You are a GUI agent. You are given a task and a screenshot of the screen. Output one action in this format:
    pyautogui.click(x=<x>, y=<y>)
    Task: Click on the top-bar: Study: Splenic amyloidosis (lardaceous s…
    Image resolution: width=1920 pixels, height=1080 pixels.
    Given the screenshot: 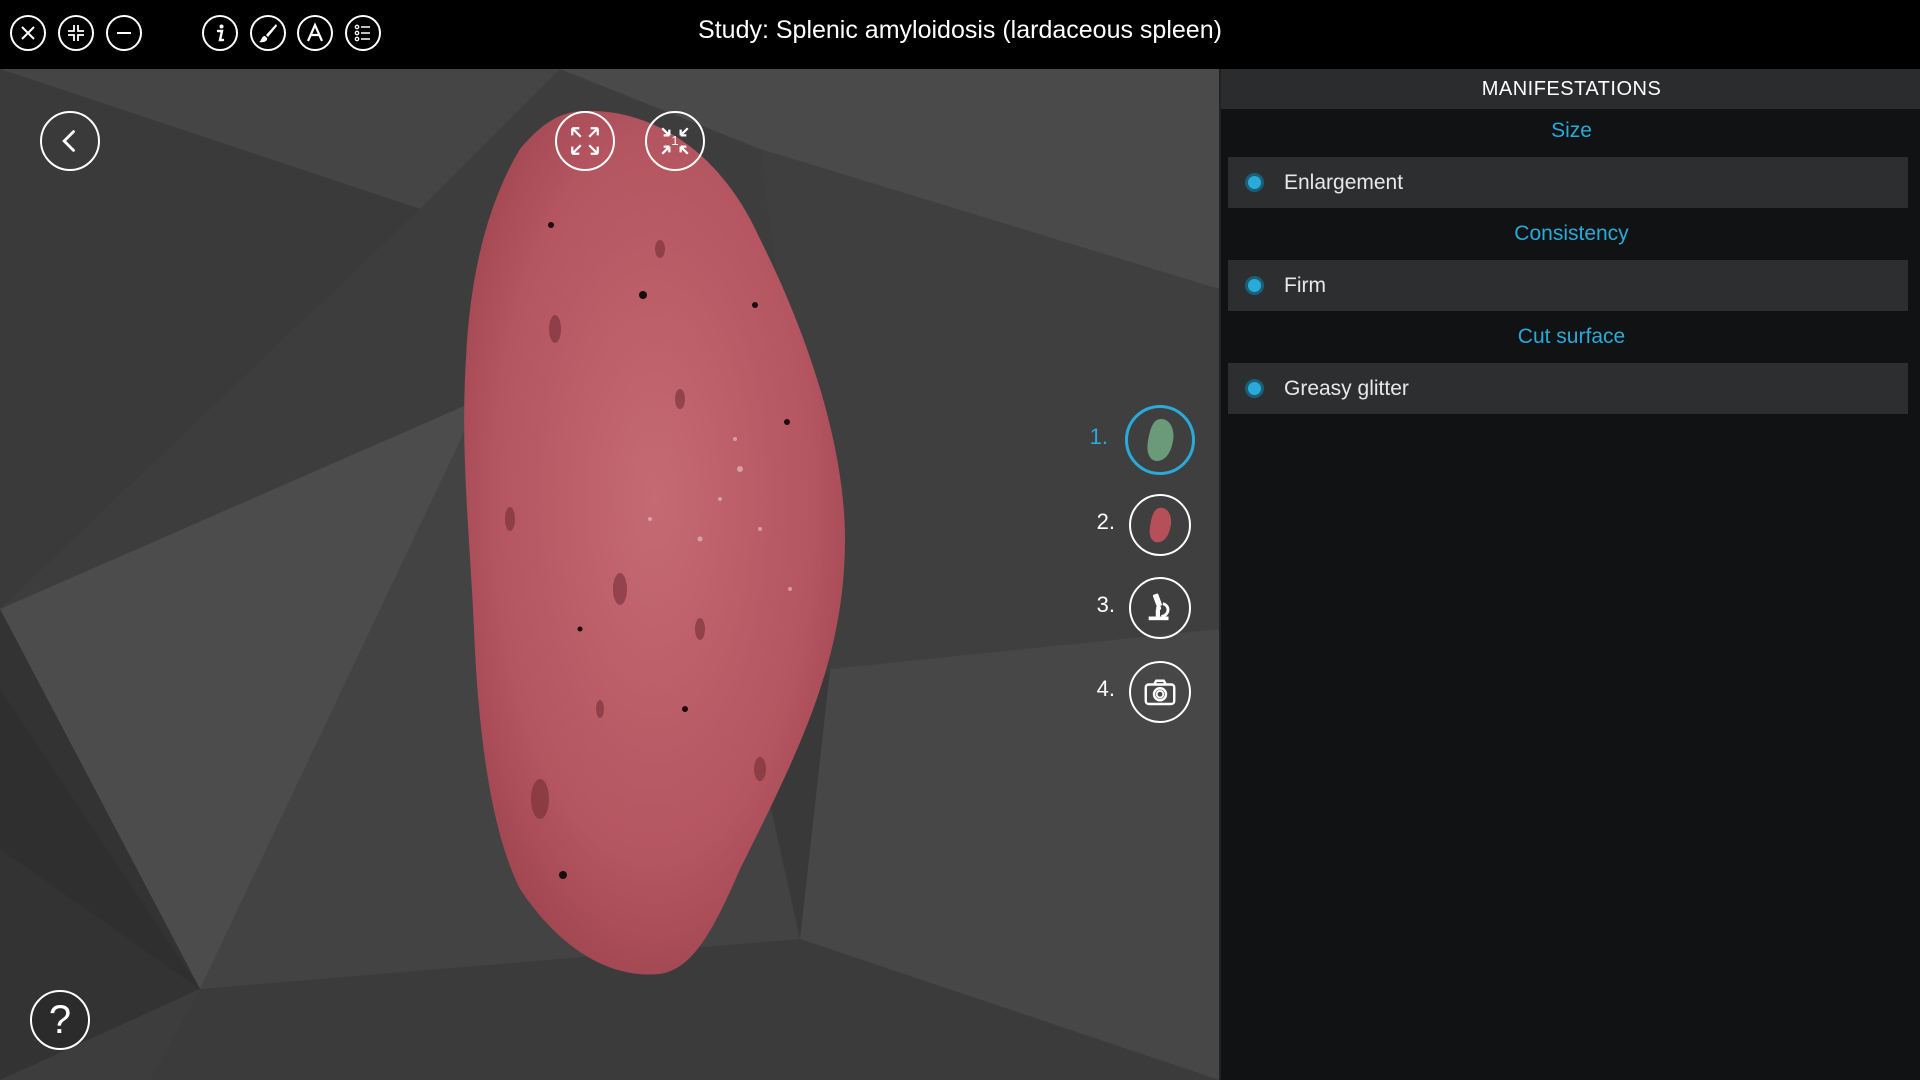 What is the action you would take?
    pyautogui.click(x=960, y=34)
    